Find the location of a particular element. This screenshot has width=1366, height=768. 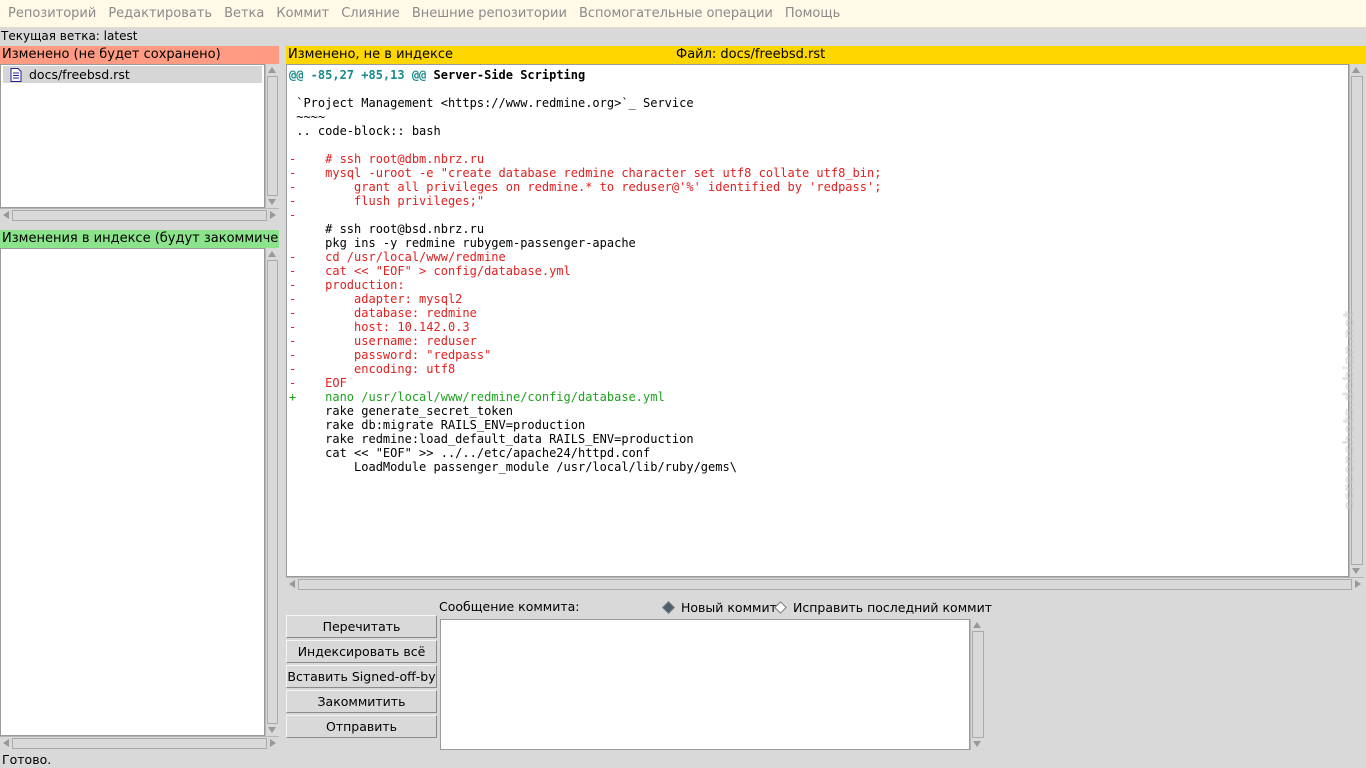

staged-changes-header: Изменения в индексе (будут закоммичены) is located at coordinates (139, 239).